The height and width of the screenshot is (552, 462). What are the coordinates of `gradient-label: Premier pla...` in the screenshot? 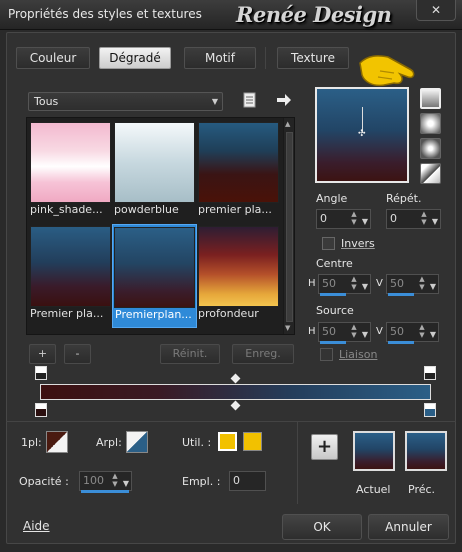 It's located at (67, 313).